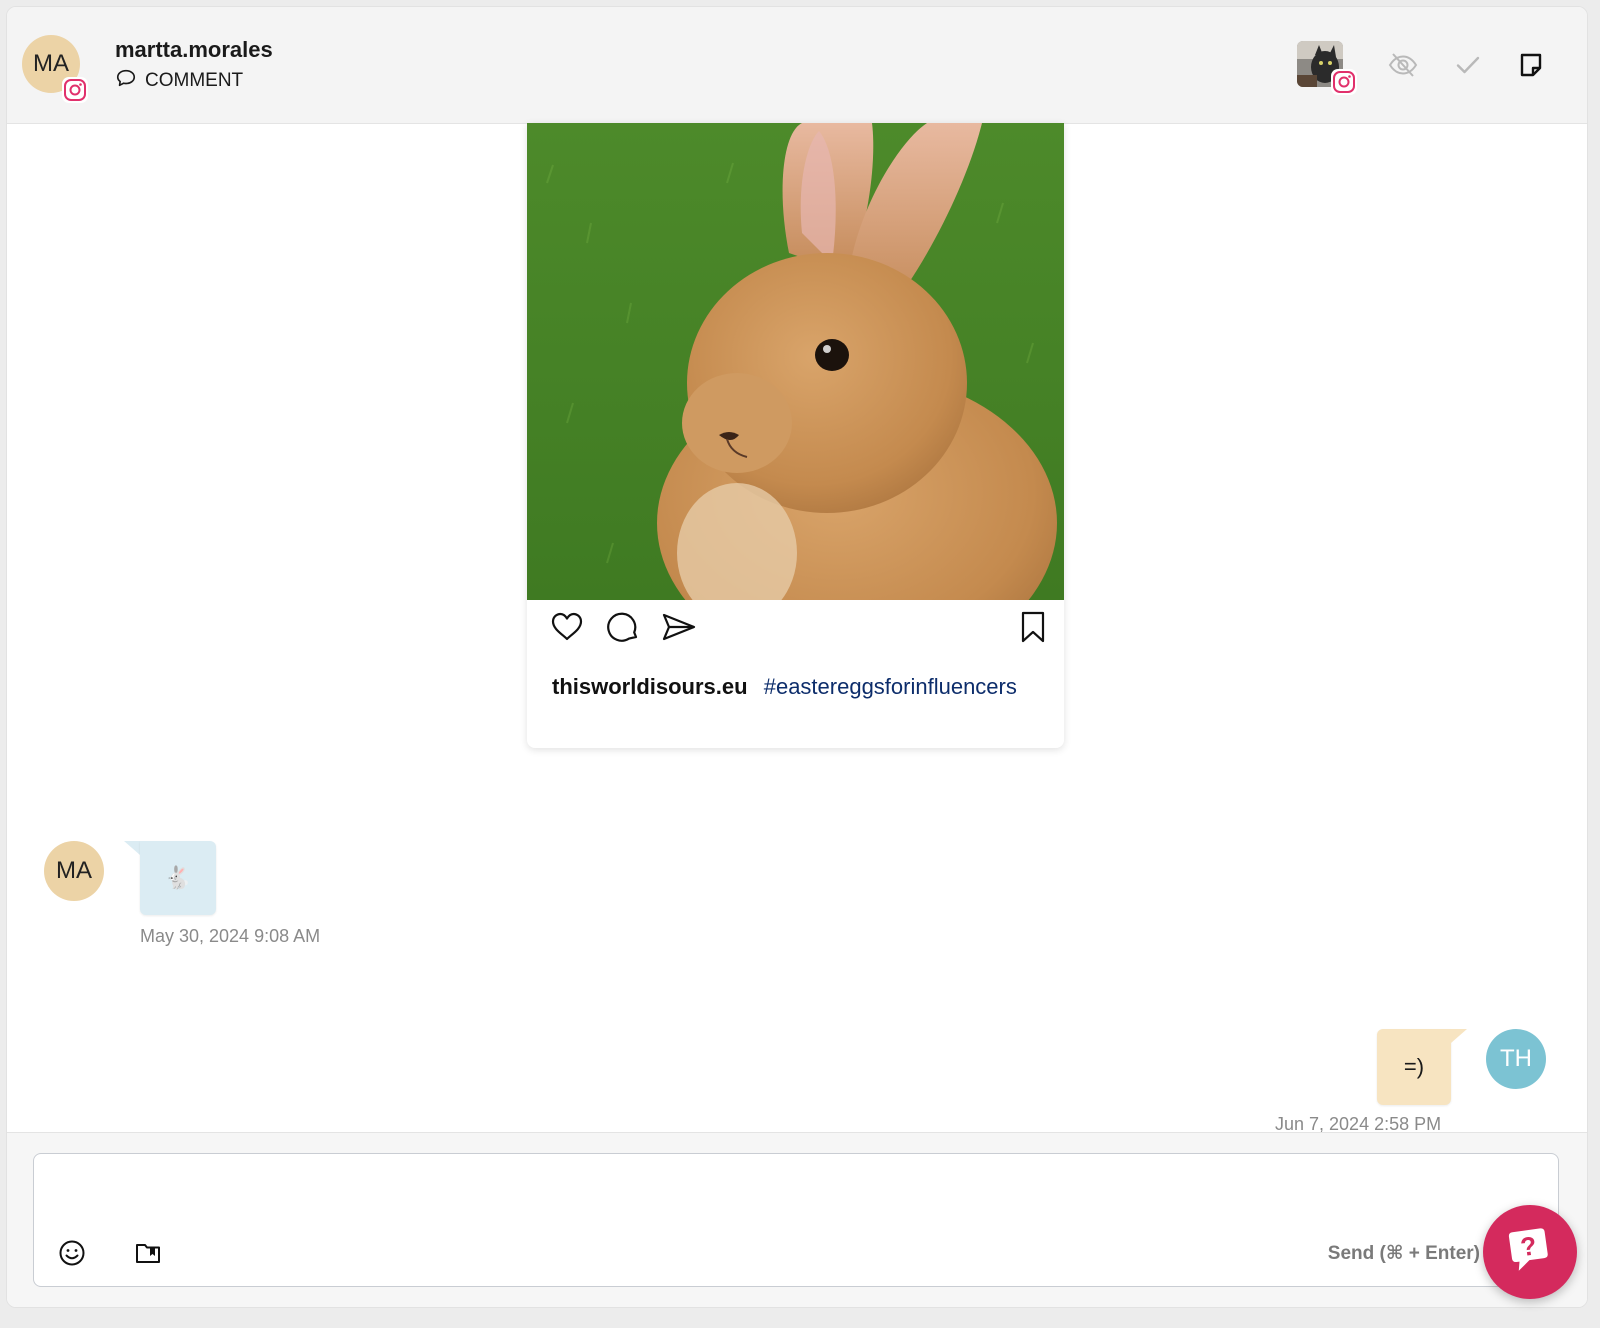 Image resolution: width=1600 pixels, height=1328 pixels. I want to click on message-avatar-th: TH, so click(1516, 1059).